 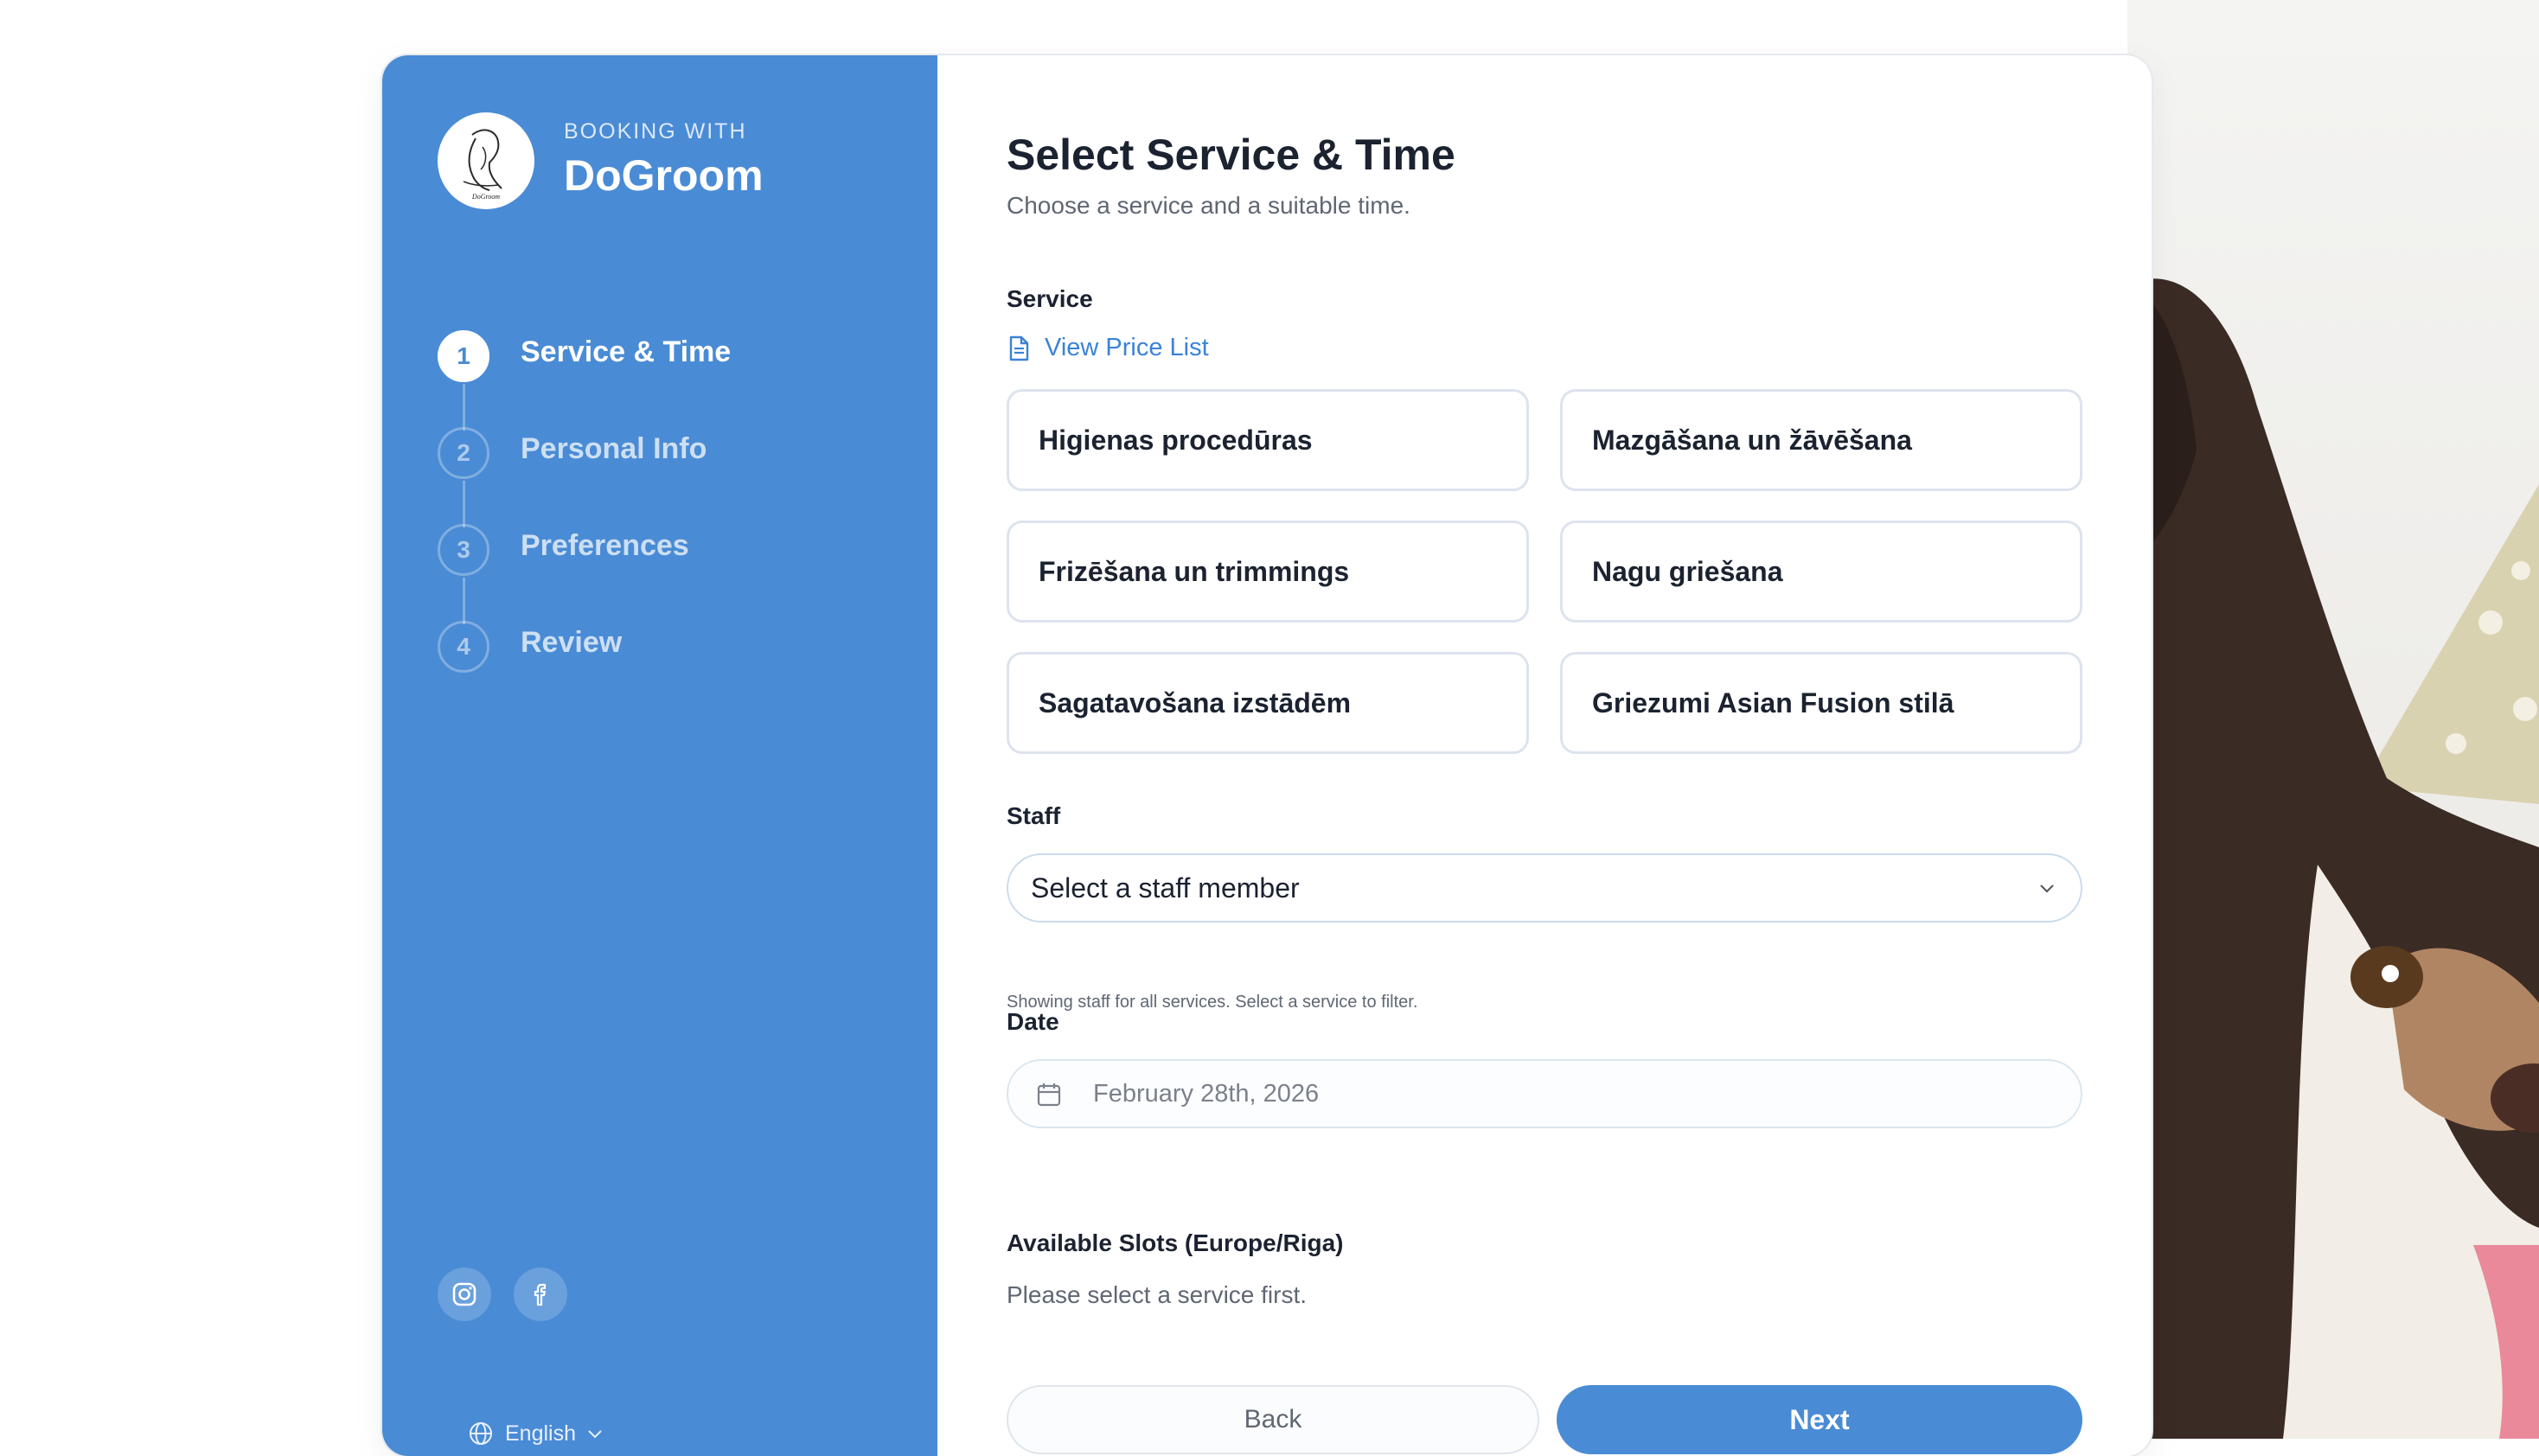 I want to click on date-value: February 28th, 2026, so click(x=1206, y=1094).